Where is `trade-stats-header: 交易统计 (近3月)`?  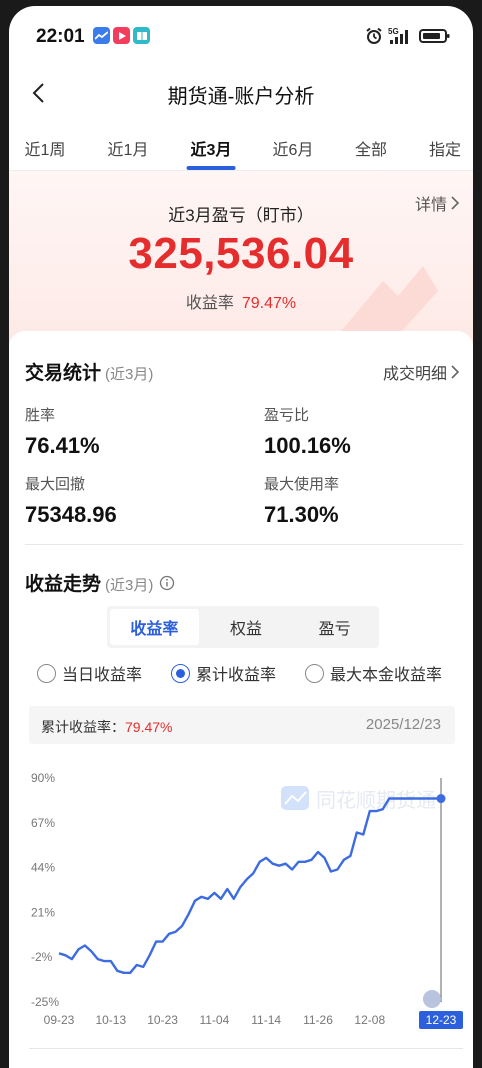
trade-stats-header: 交易统计 (近3月) is located at coordinates (89, 371).